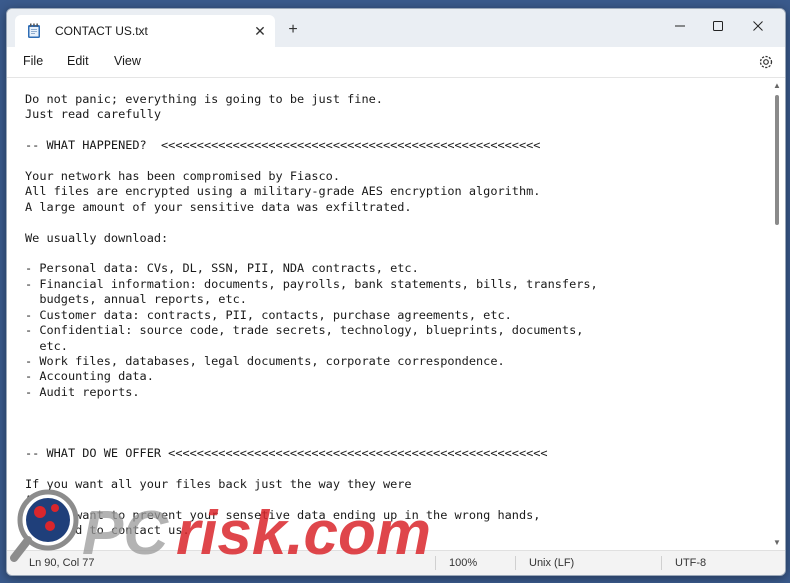  Describe the element at coordinates (463, 563) in the screenshot. I see `zoom-level: 100%` at that location.